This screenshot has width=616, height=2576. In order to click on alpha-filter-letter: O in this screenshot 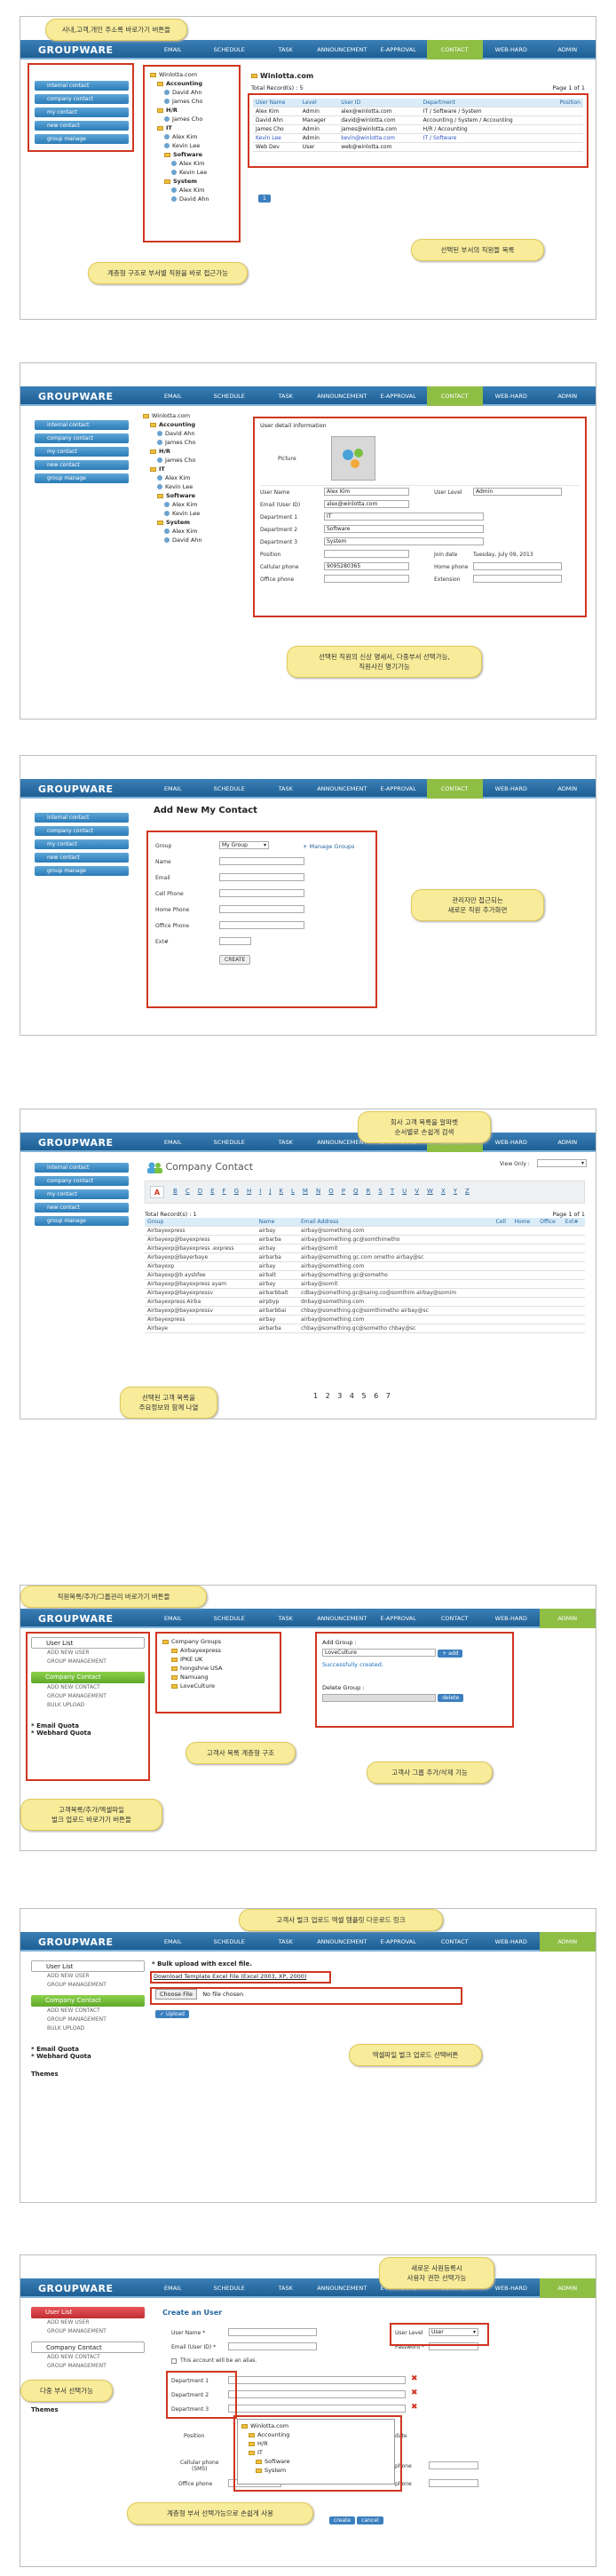, I will do `click(331, 1191)`.